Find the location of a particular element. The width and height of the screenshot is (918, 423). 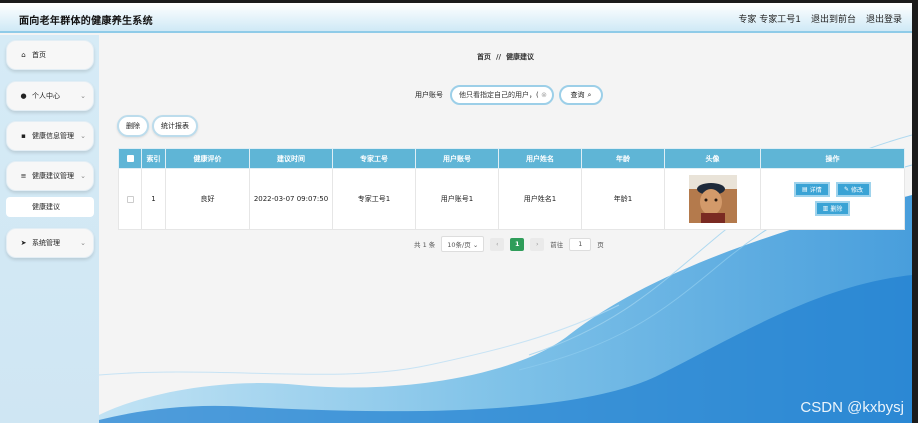

column-header: 健康评价 is located at coordinates (207, 158).